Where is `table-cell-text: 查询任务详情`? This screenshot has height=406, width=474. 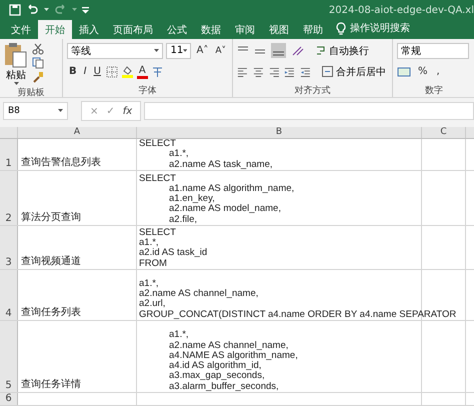
table-cell-text: 查询任务详情 is located at coordinates (51, 384).